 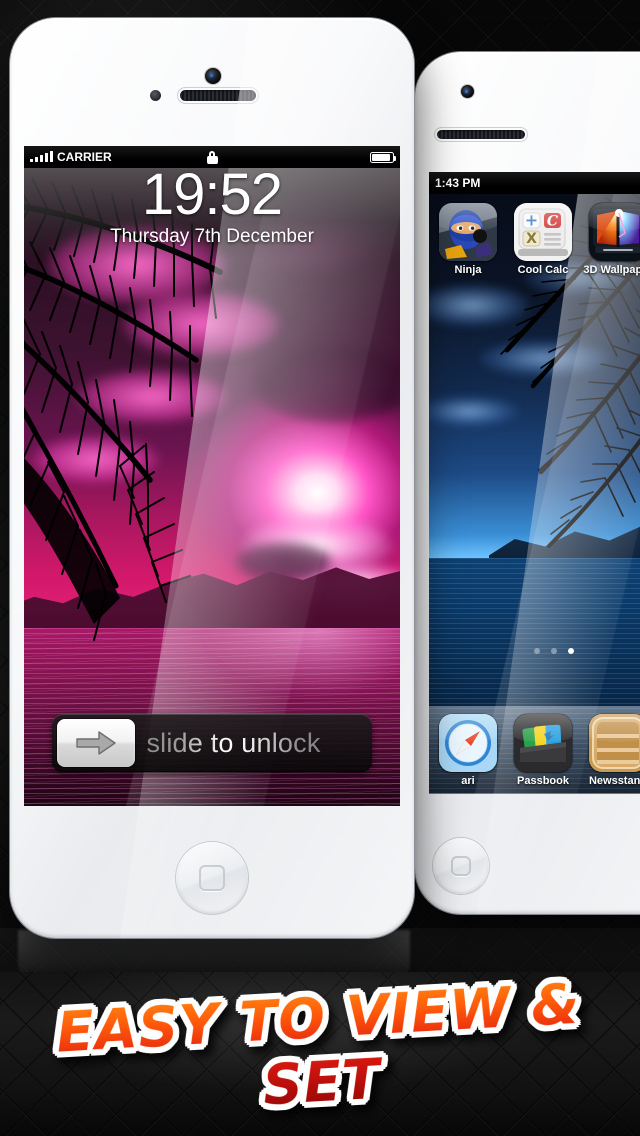 I want to click on proximity-sensor-icon, so click(x=155, y=95).